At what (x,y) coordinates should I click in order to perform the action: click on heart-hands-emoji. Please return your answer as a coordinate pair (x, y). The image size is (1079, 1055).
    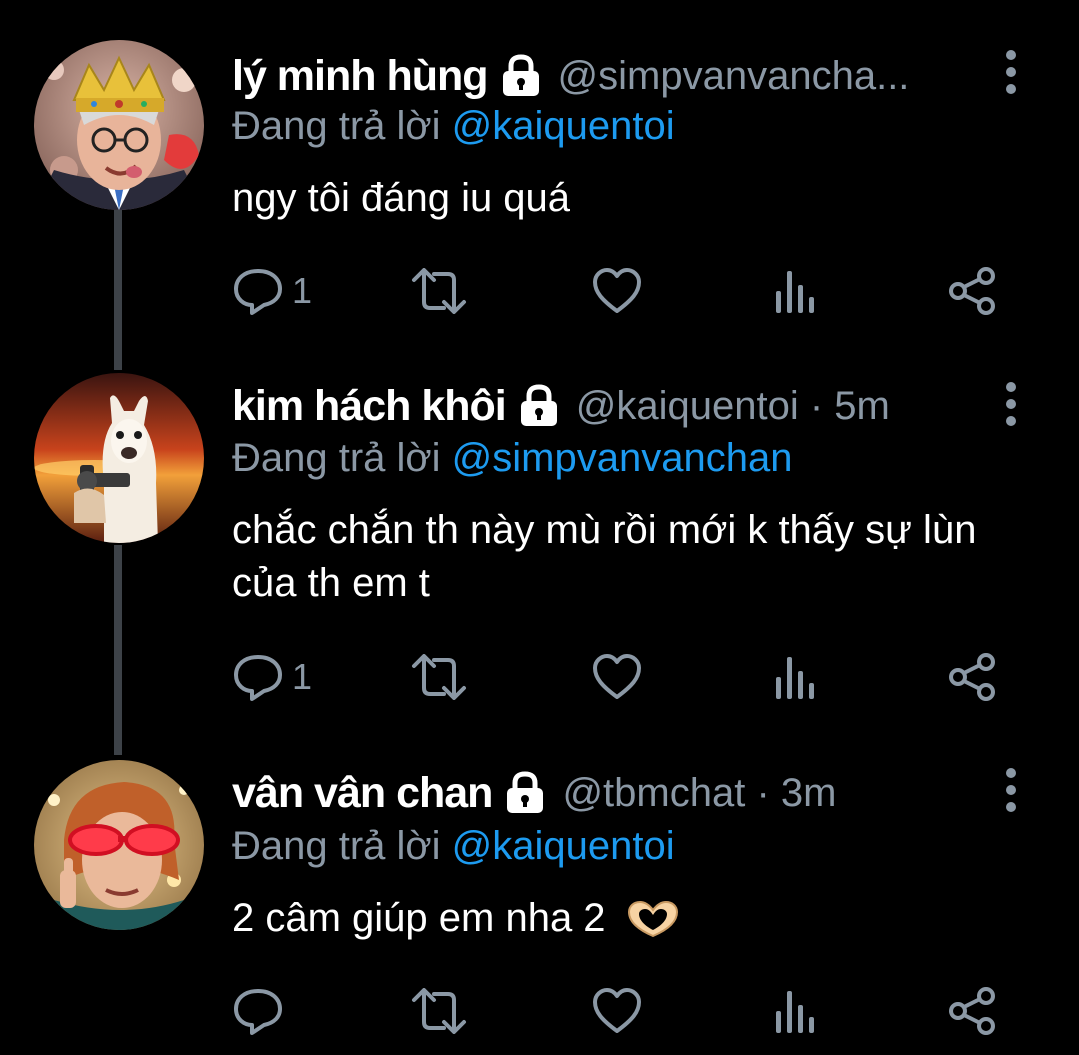
    Looking at the image, I should click on (652, 919).